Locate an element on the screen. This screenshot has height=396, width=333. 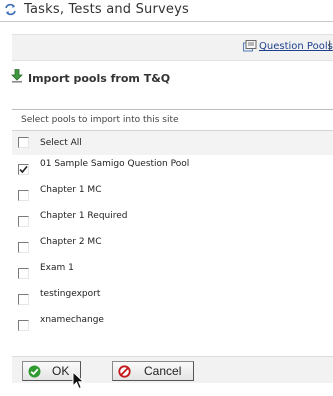
cancel-button-label: Cancel is located at coordinates (163, 371).